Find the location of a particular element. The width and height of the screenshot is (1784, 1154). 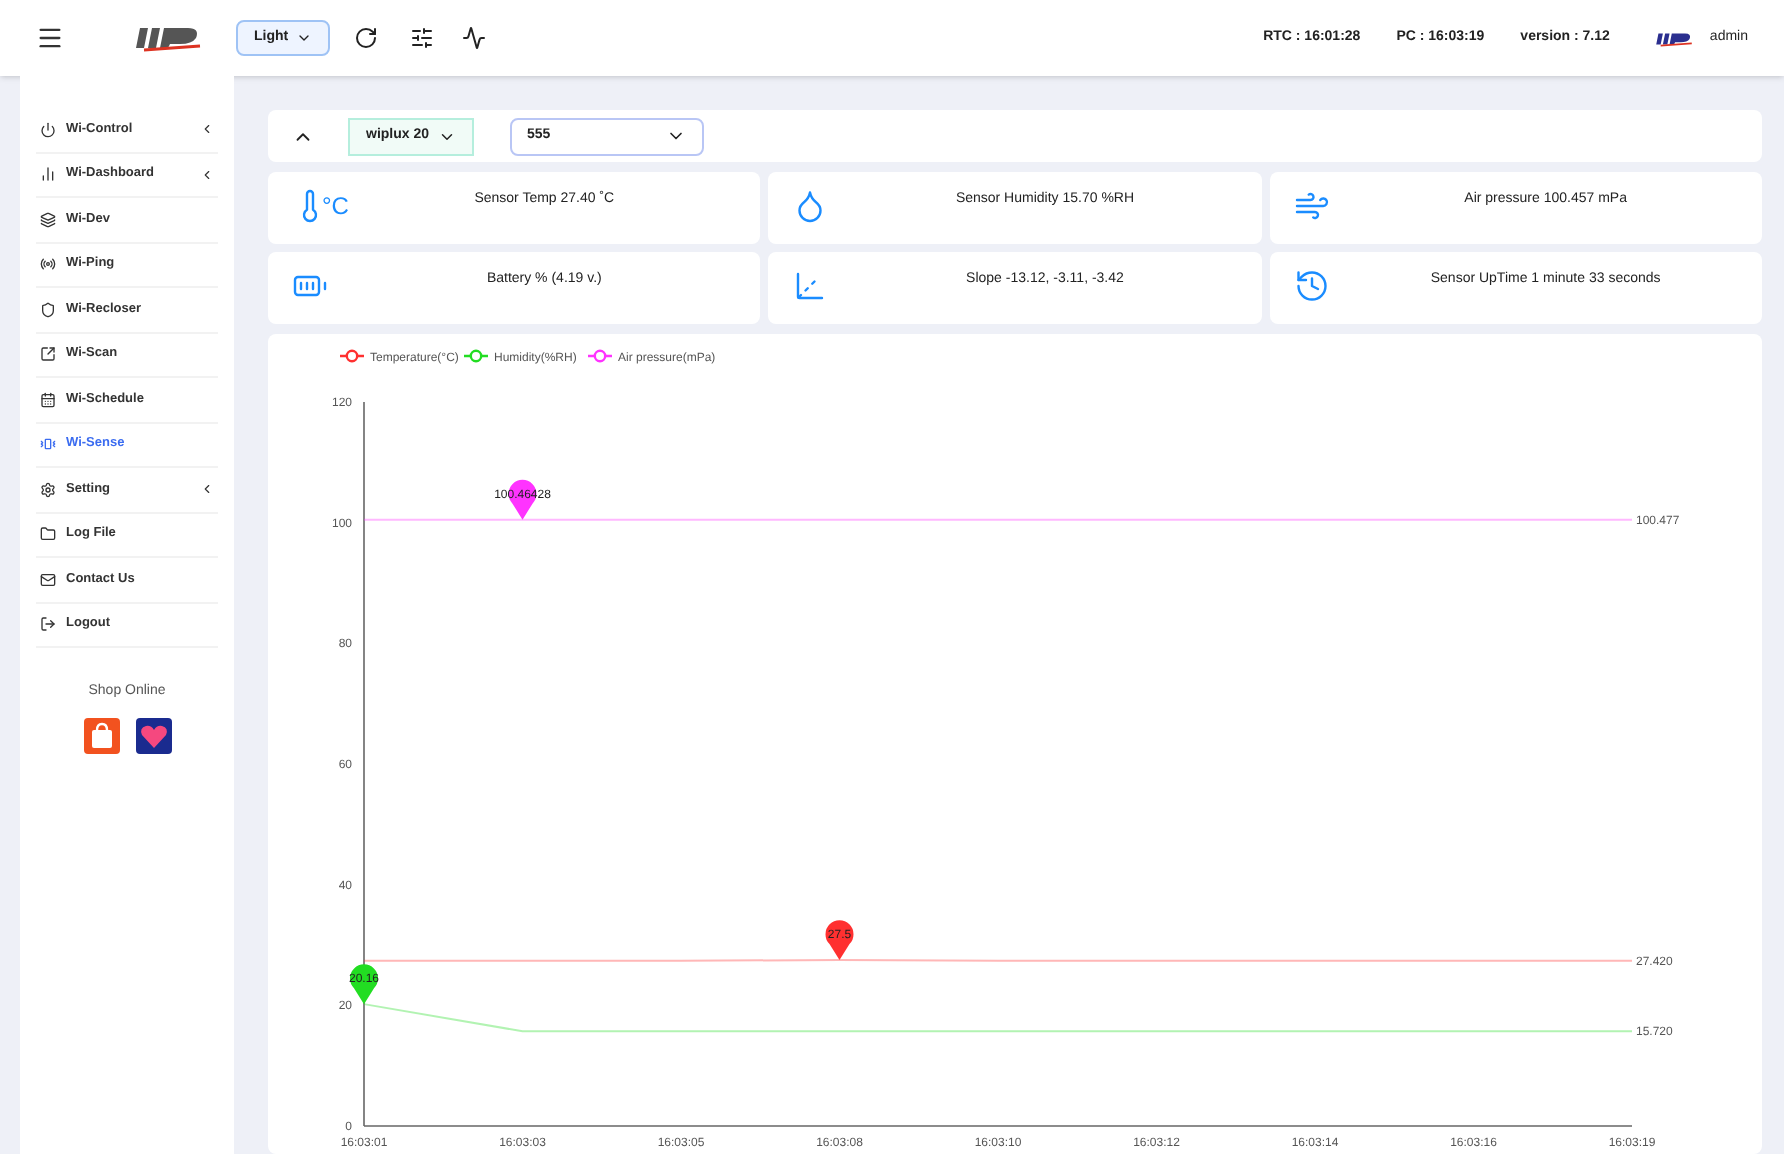

signal-icon is located at coordinates (48, 264).